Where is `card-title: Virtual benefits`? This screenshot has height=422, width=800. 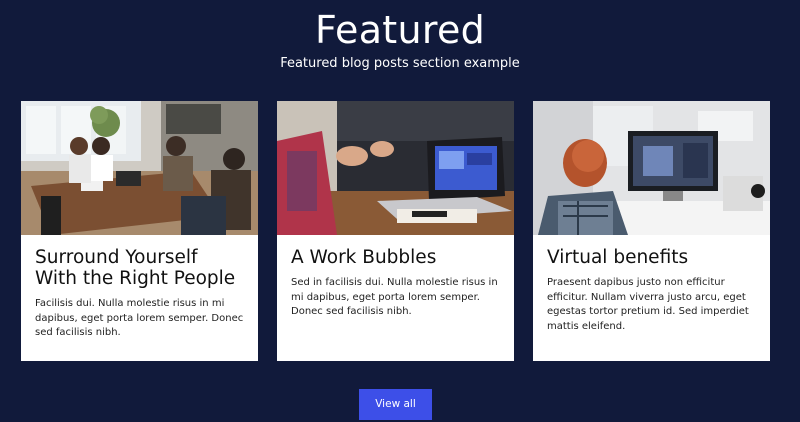 card-title: Virtual benefits is located at coordinates (652, 257).